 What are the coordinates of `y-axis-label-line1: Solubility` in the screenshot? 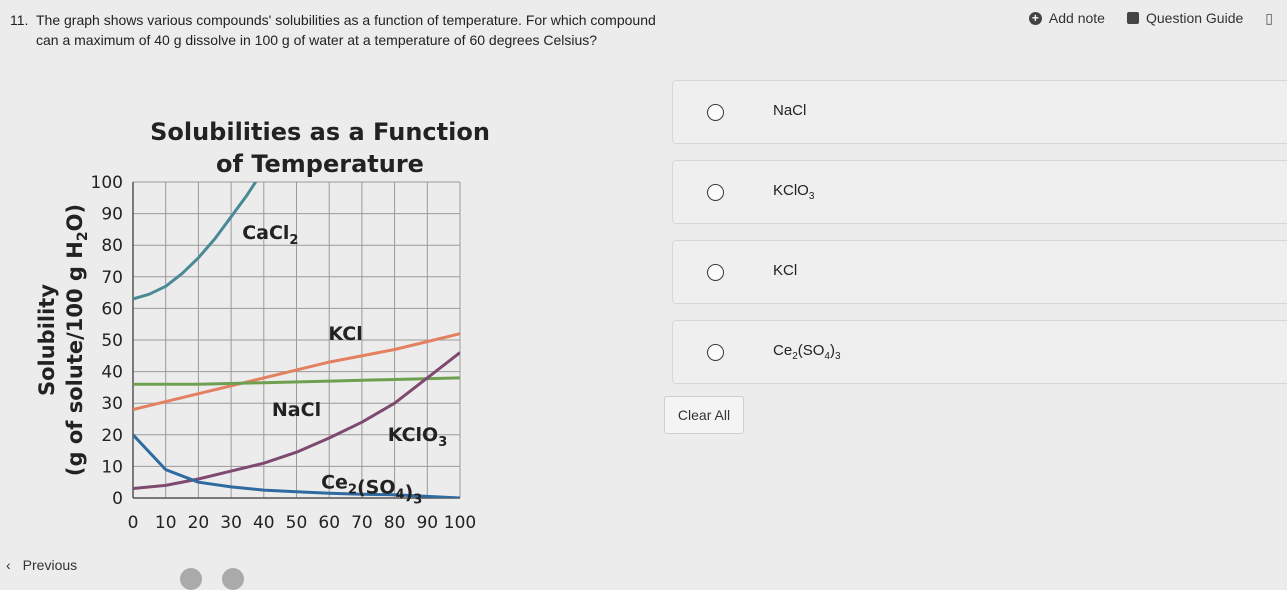 It's located at (47, 340).